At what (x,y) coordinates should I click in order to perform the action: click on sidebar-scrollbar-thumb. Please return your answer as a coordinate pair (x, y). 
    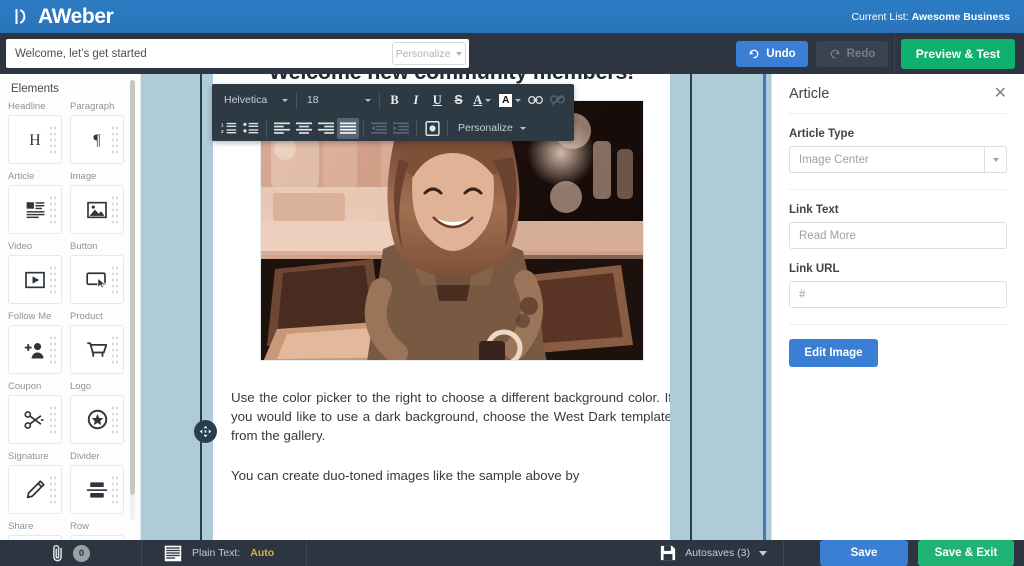
    Looking at the image, I should click on (132, 287).